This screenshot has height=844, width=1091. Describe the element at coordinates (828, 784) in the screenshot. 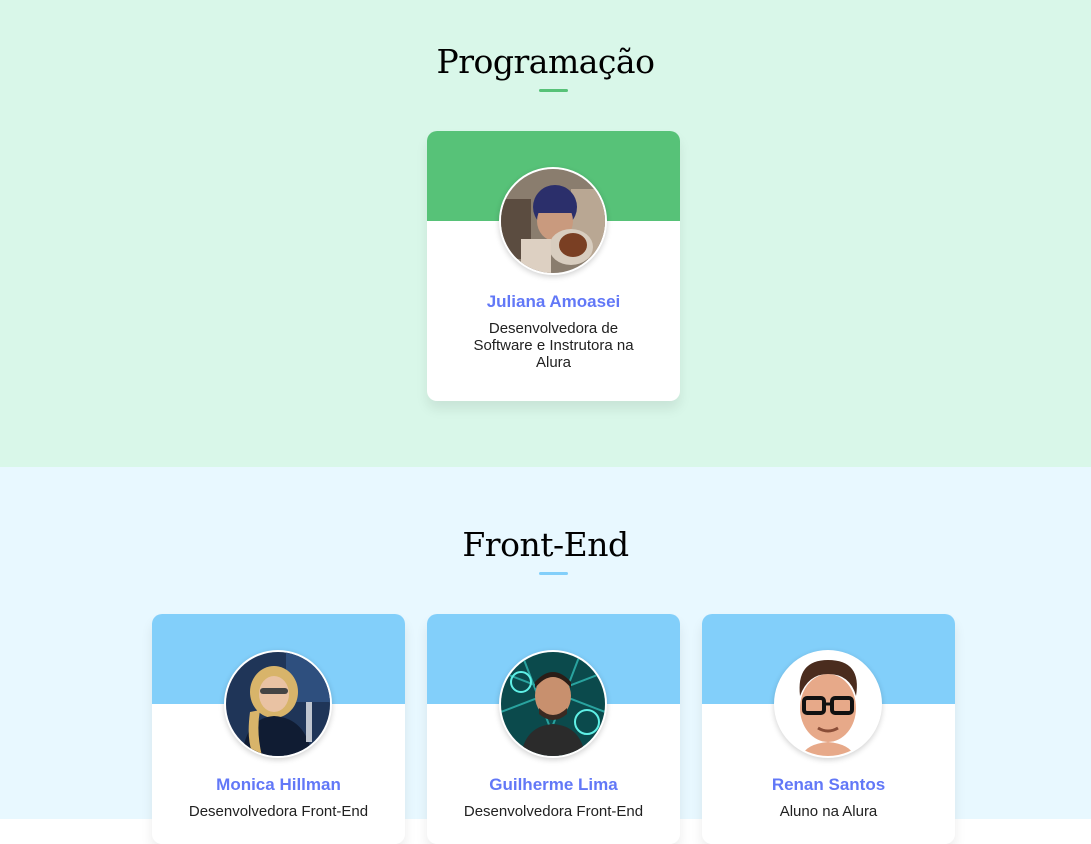

I see `card-name: Renan Santos` at that location.